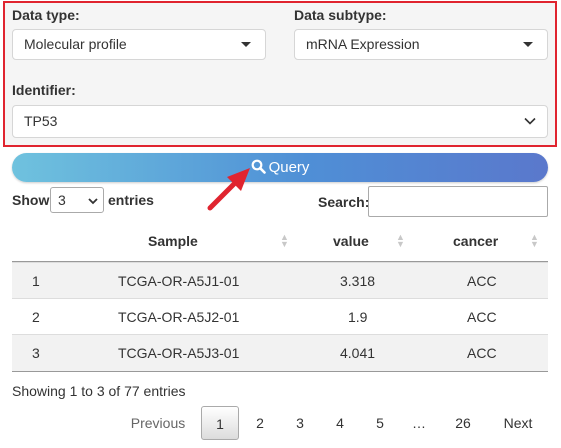 The image size is (561, 448). What do you see at coordinates (179, 353) in the screenshot?
I see `sample-cell: TCGA-OR-A5J3-01` at bounding box center [179, 353].